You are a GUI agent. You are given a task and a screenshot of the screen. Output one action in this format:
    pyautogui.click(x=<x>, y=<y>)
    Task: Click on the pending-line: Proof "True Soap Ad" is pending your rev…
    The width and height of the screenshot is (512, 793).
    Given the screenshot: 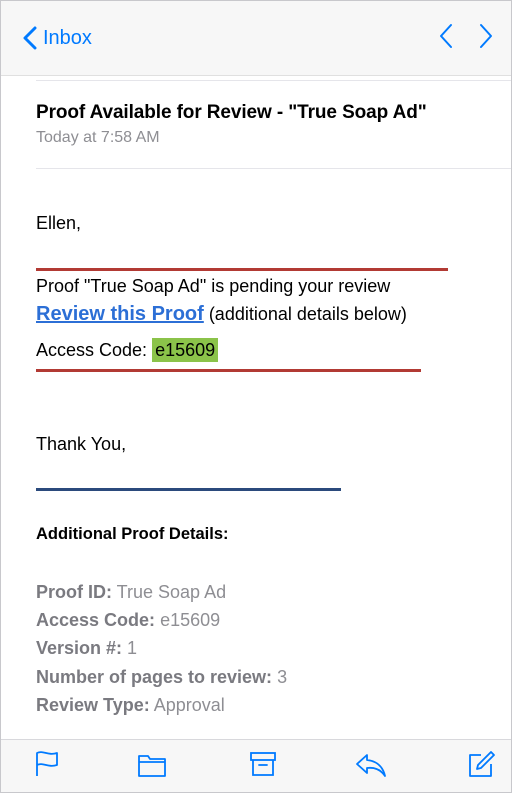 What is the action you would take?
    pyautogui.click(x=213, y=286)
    